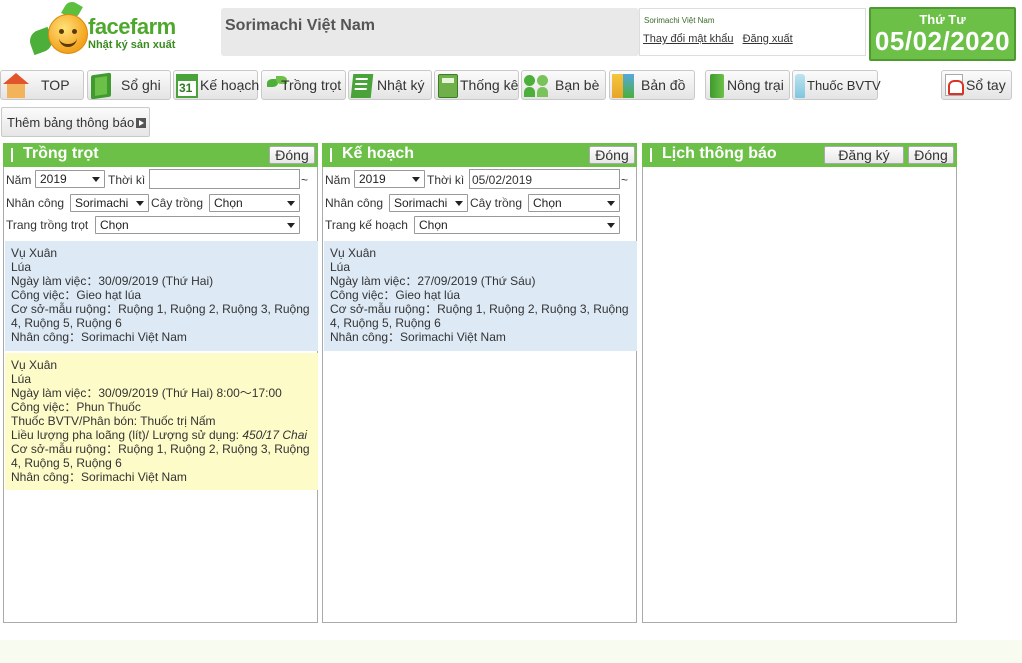 This screenshot has width=1022, height=663. I want to click on close-trong-trot-button: Đóng, so click(292, 155).